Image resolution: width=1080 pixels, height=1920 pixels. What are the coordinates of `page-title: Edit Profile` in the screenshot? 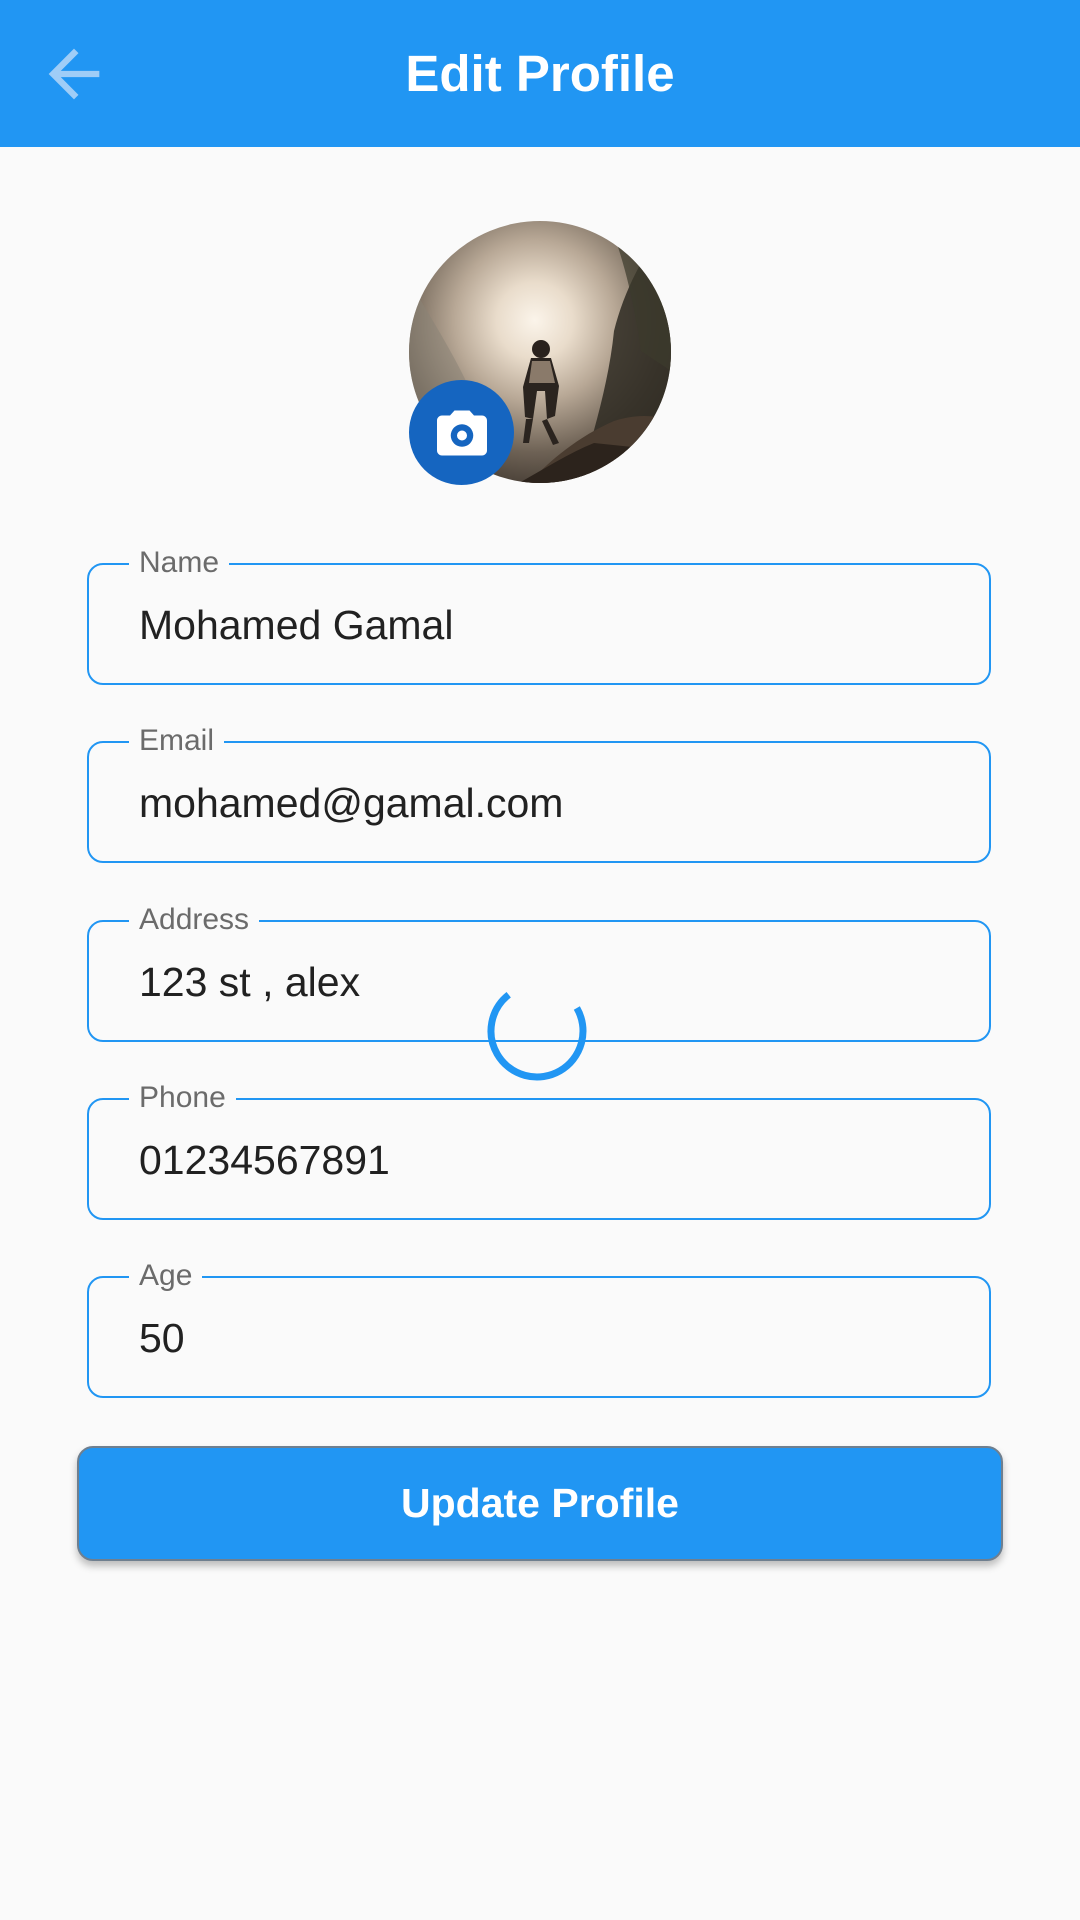 It's located at (540, 73).